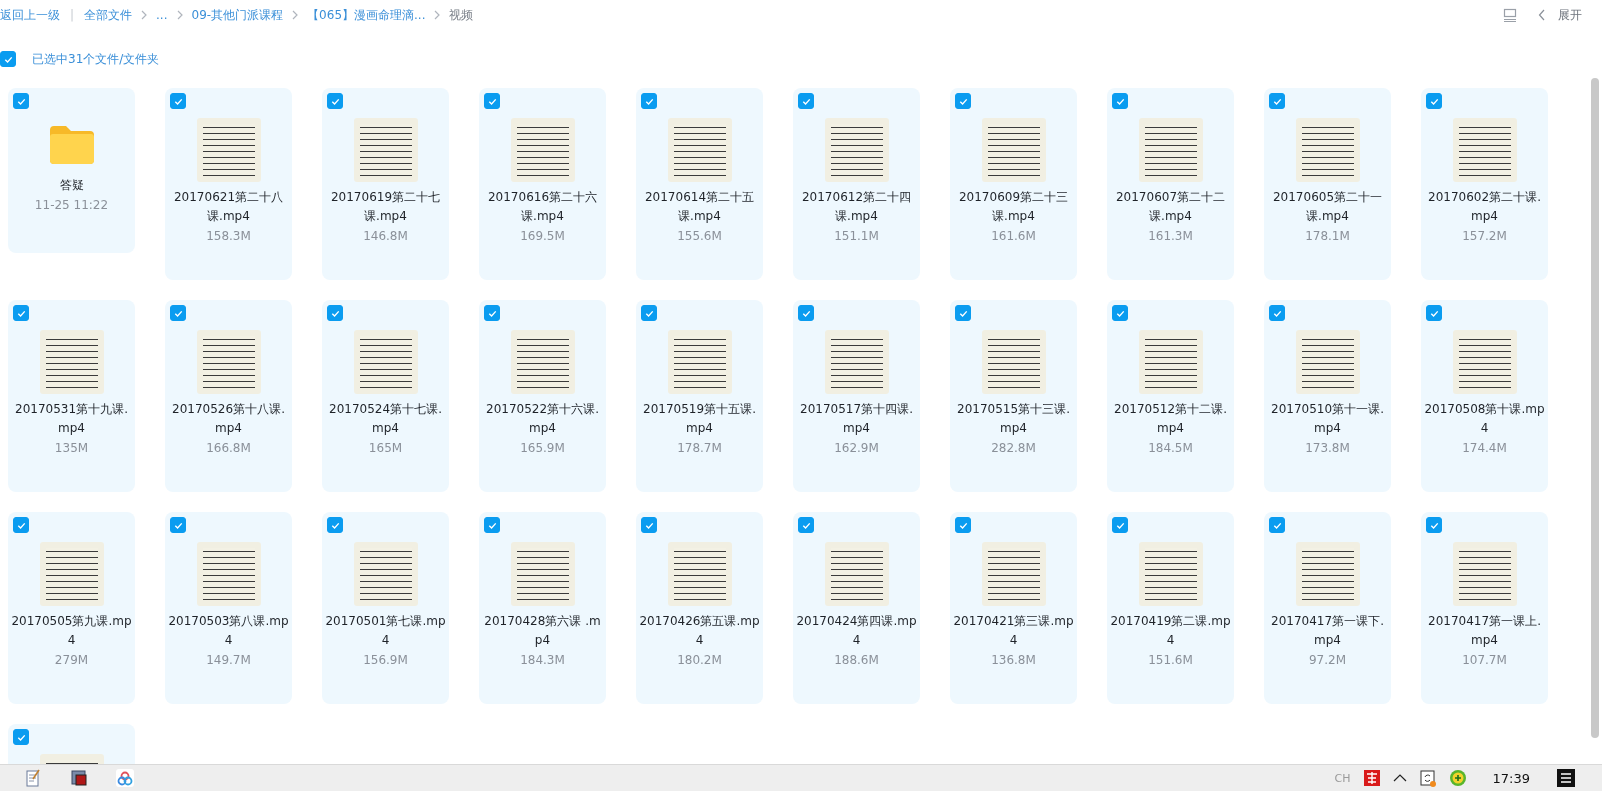 The image size is (1602, 791). I want to click on file-card: 20170621第二十八课.mp4 158.3M, so click(228, 184).